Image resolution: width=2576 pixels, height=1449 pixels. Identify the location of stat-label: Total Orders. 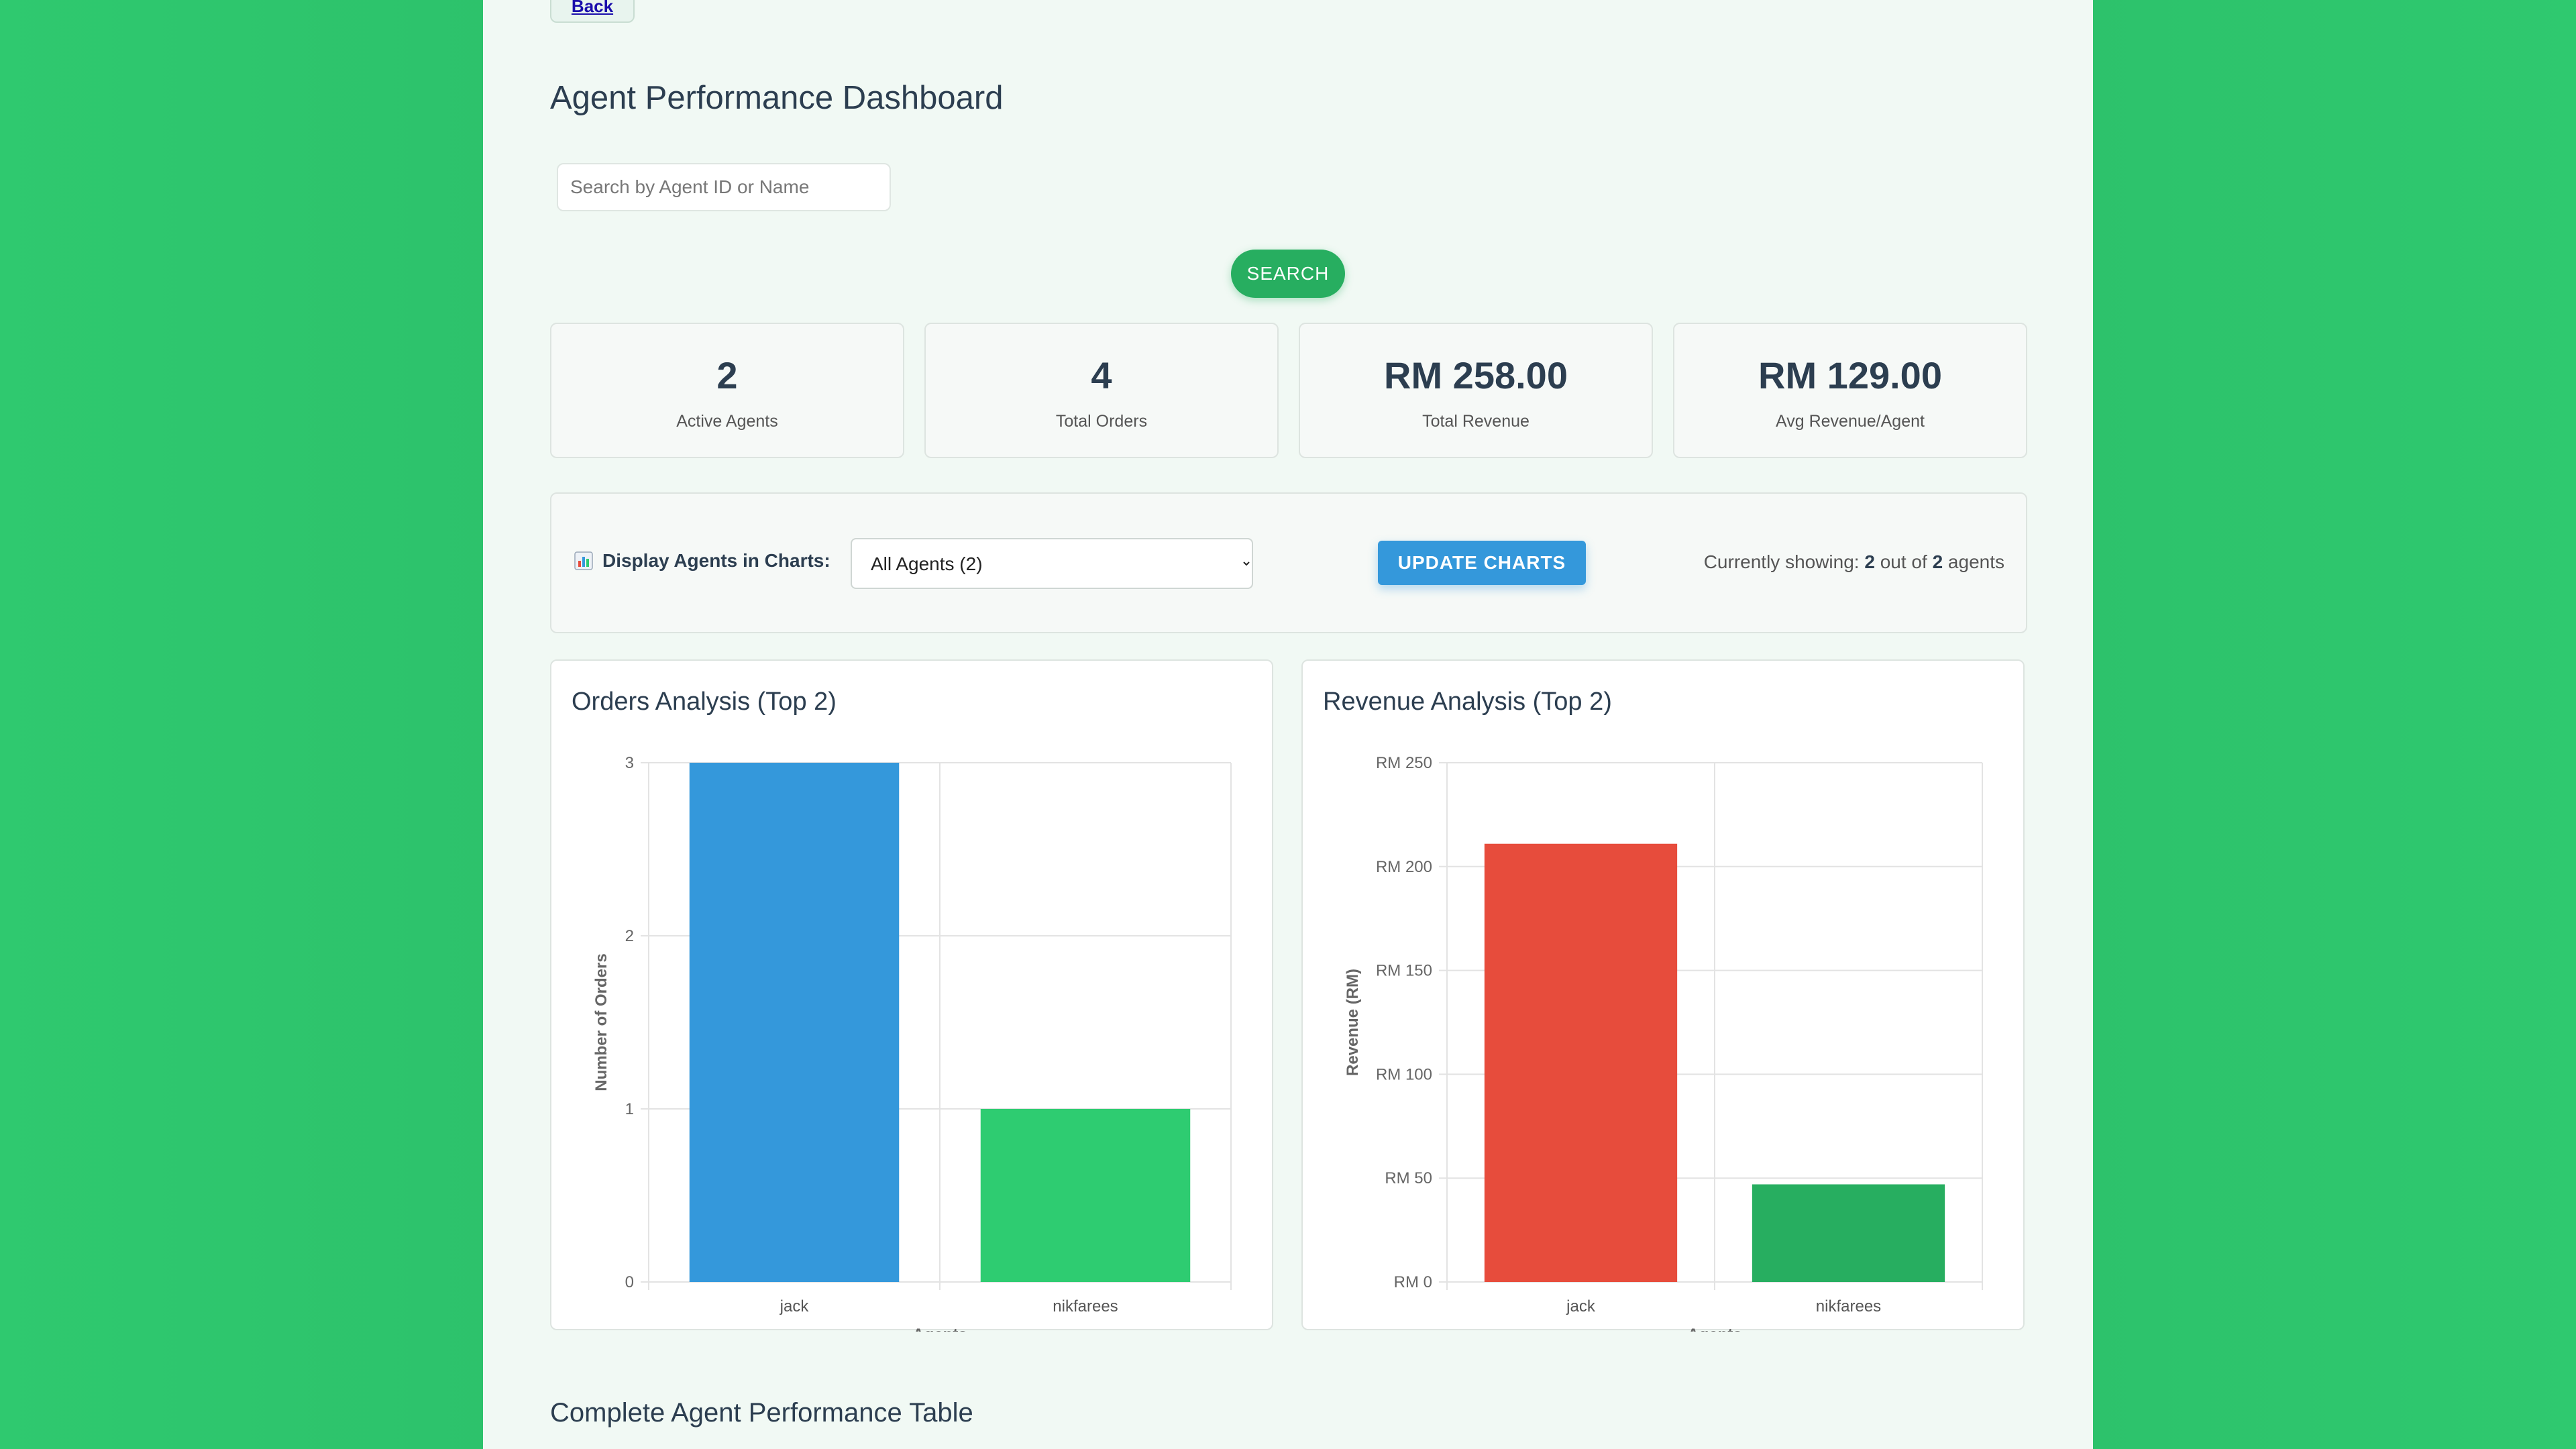
(1101, 421).